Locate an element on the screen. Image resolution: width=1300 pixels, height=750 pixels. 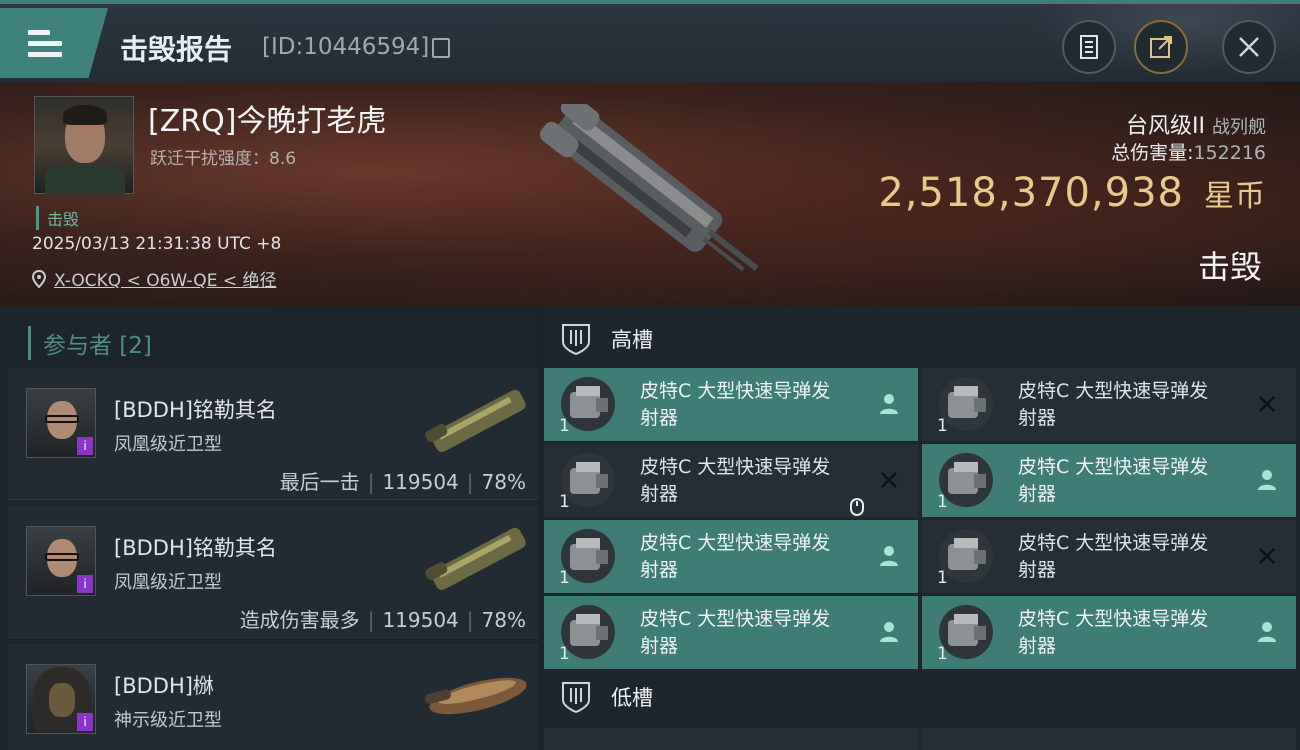
location-pin-icon is located at coordinates (39, 278).